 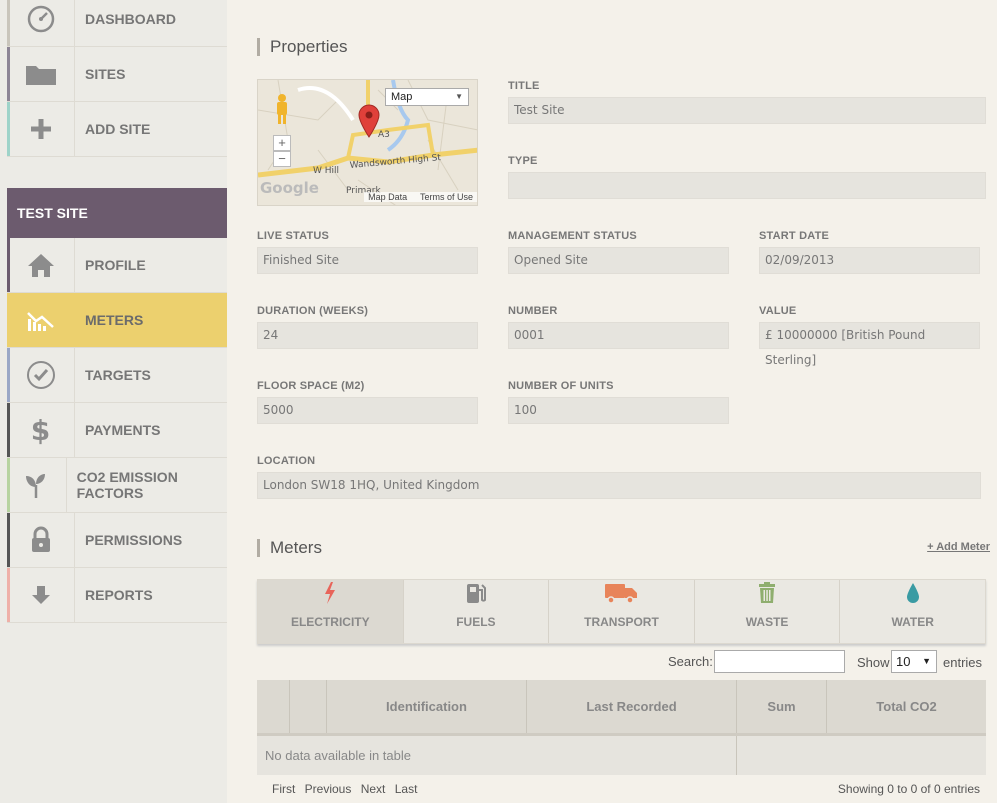 I want to click on download-icon, so click(x=41, y=595).